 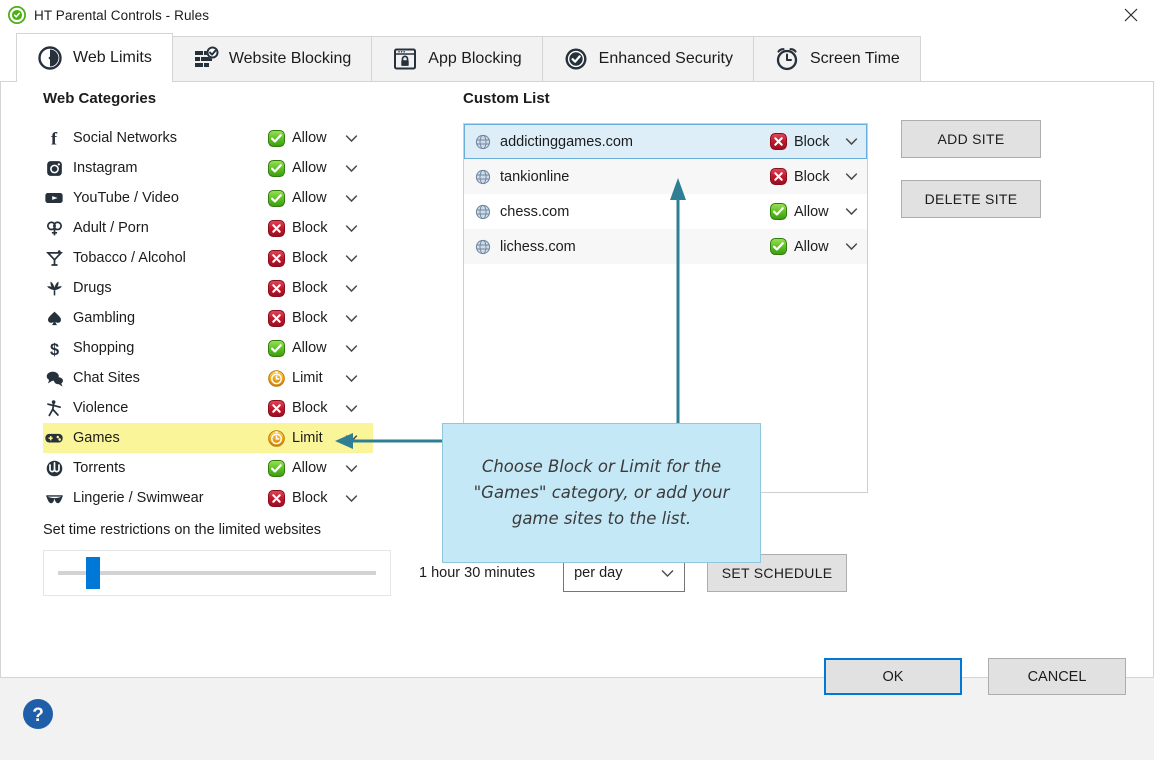 I want to click on category-label: Torrents, so click(x=99, y=468).